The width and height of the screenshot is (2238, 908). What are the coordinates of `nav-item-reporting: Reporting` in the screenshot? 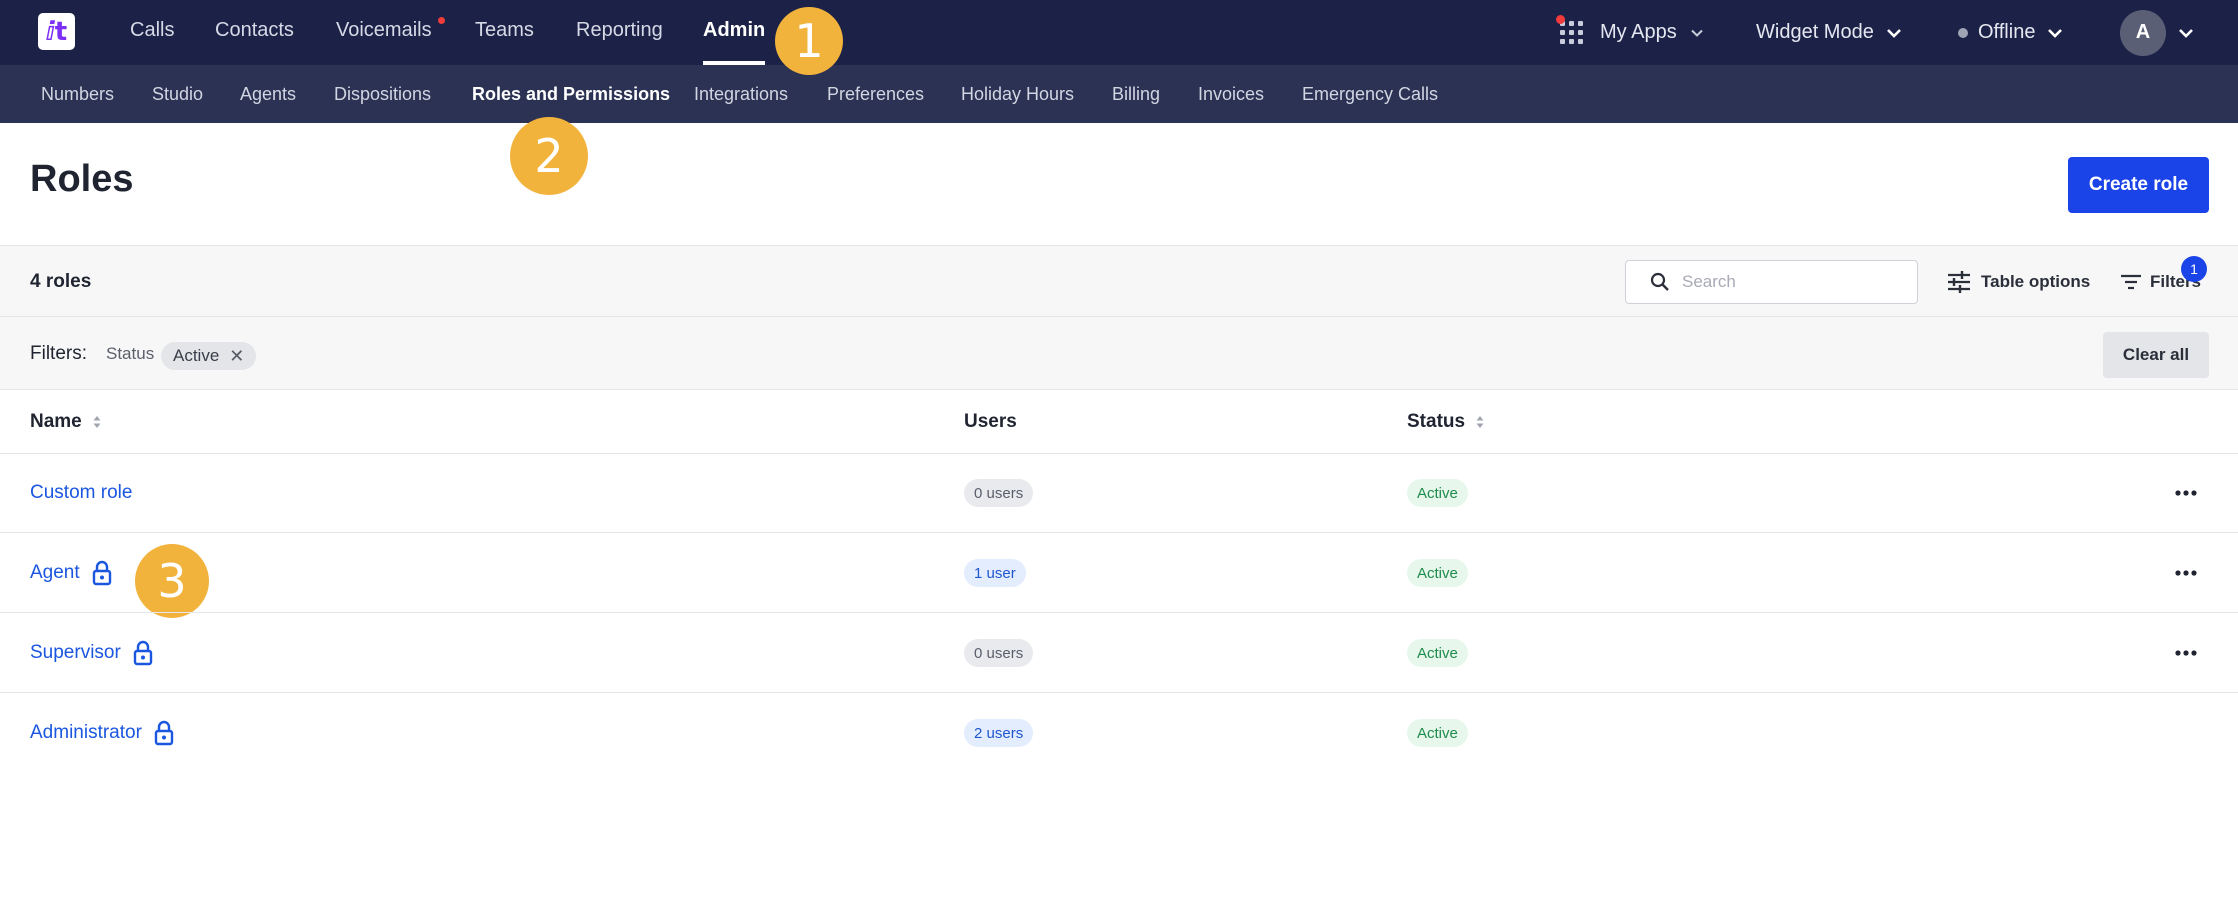 It's located at (619, 32).